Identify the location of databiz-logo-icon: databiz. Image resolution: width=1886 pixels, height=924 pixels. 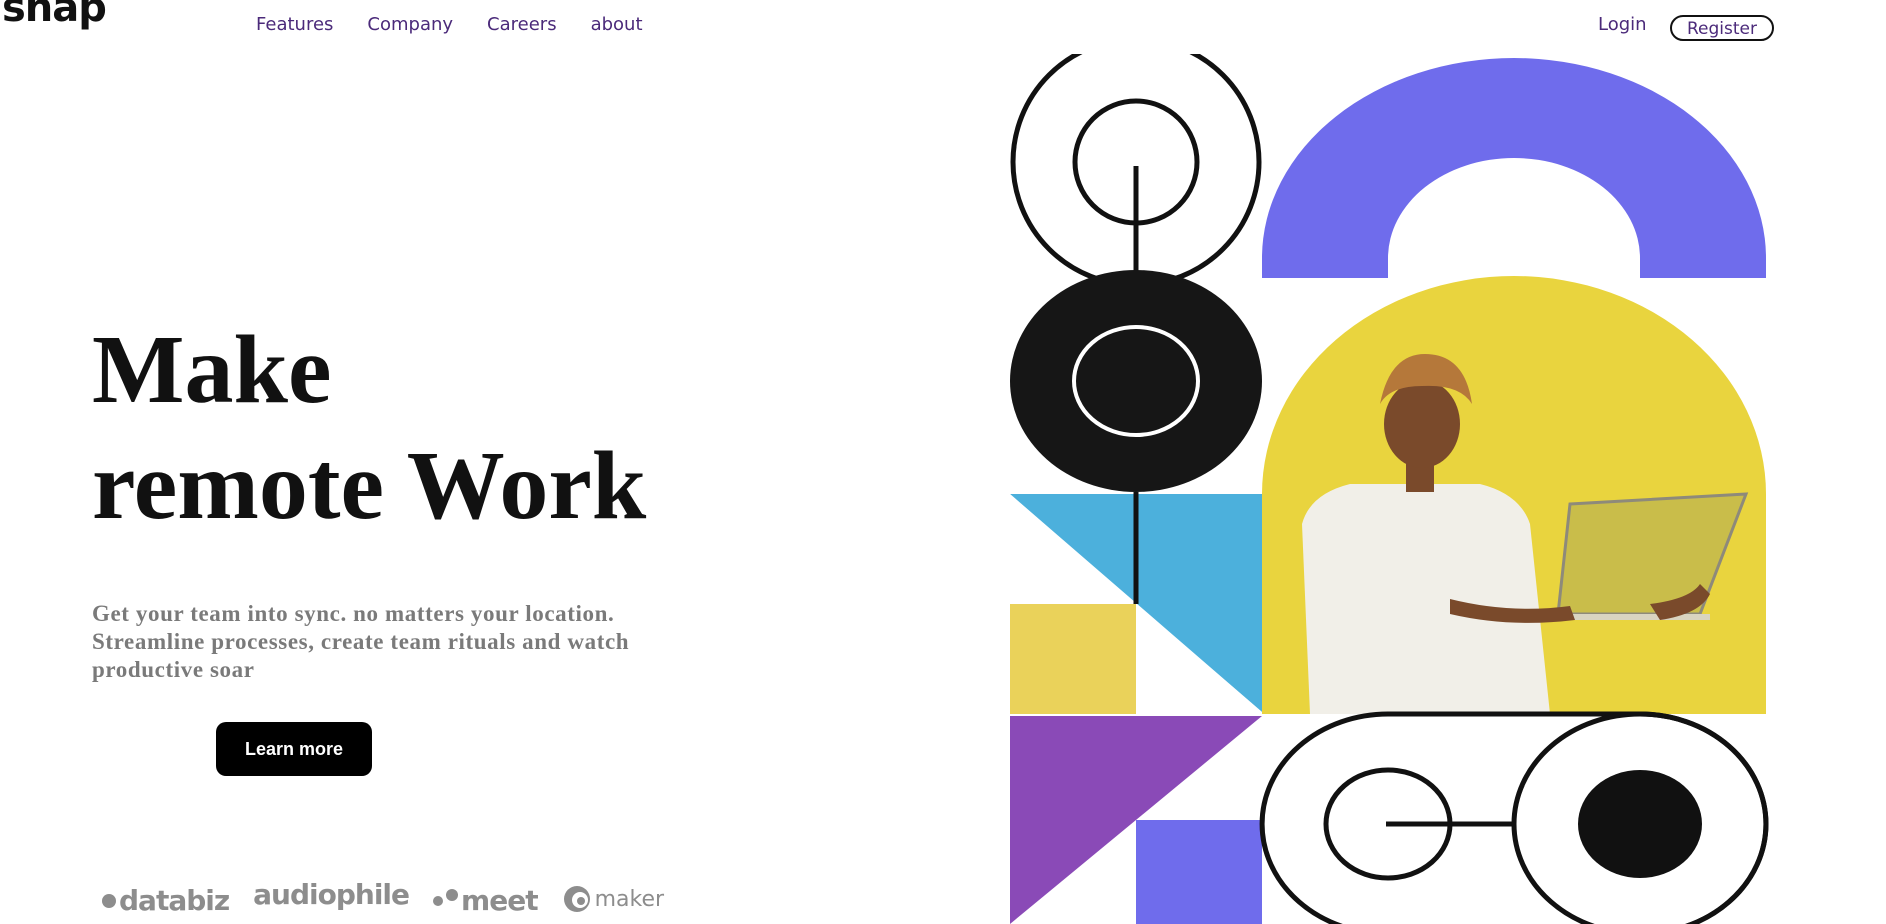
(166, 900).